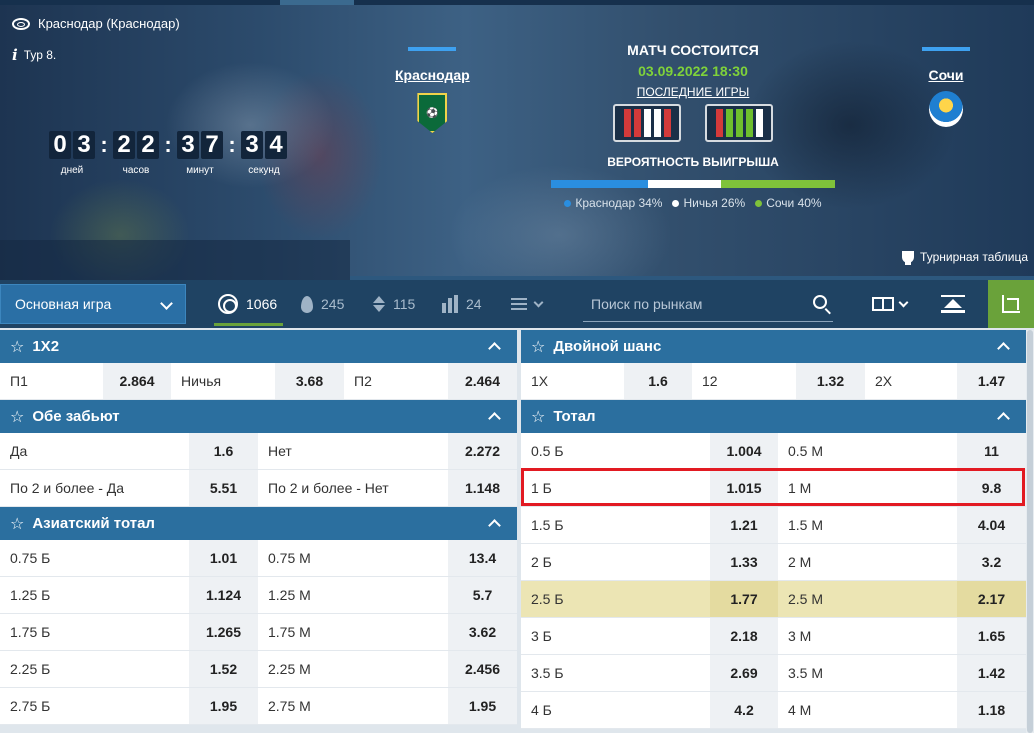  What do you see at coordinates (258, 346) in the screenshot?
I see `market-header-1x2: ☆ 1X2` at bounding box center [258, 346].